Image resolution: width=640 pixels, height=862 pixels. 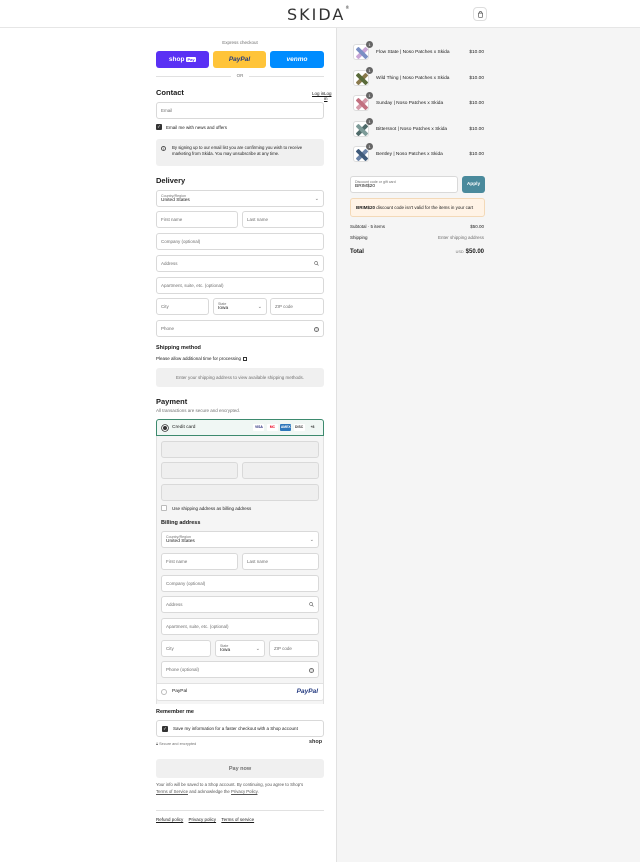 I want to click on site-header: SKIDA®, so click(x=320, y=14).